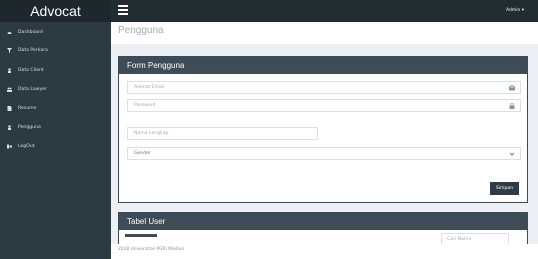  What do you see at coordinates (9, 50) in the screenshot?
I see `filter-icon` at bounding box center [9, 50].